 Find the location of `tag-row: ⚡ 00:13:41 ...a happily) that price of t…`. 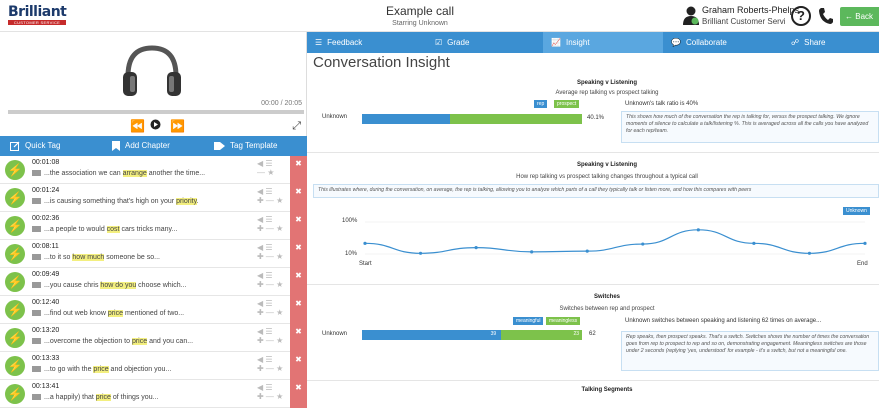

tag-row: ⚡ 00:13:41 ...a happily) that price of t… is located at coordinates (153, 394).